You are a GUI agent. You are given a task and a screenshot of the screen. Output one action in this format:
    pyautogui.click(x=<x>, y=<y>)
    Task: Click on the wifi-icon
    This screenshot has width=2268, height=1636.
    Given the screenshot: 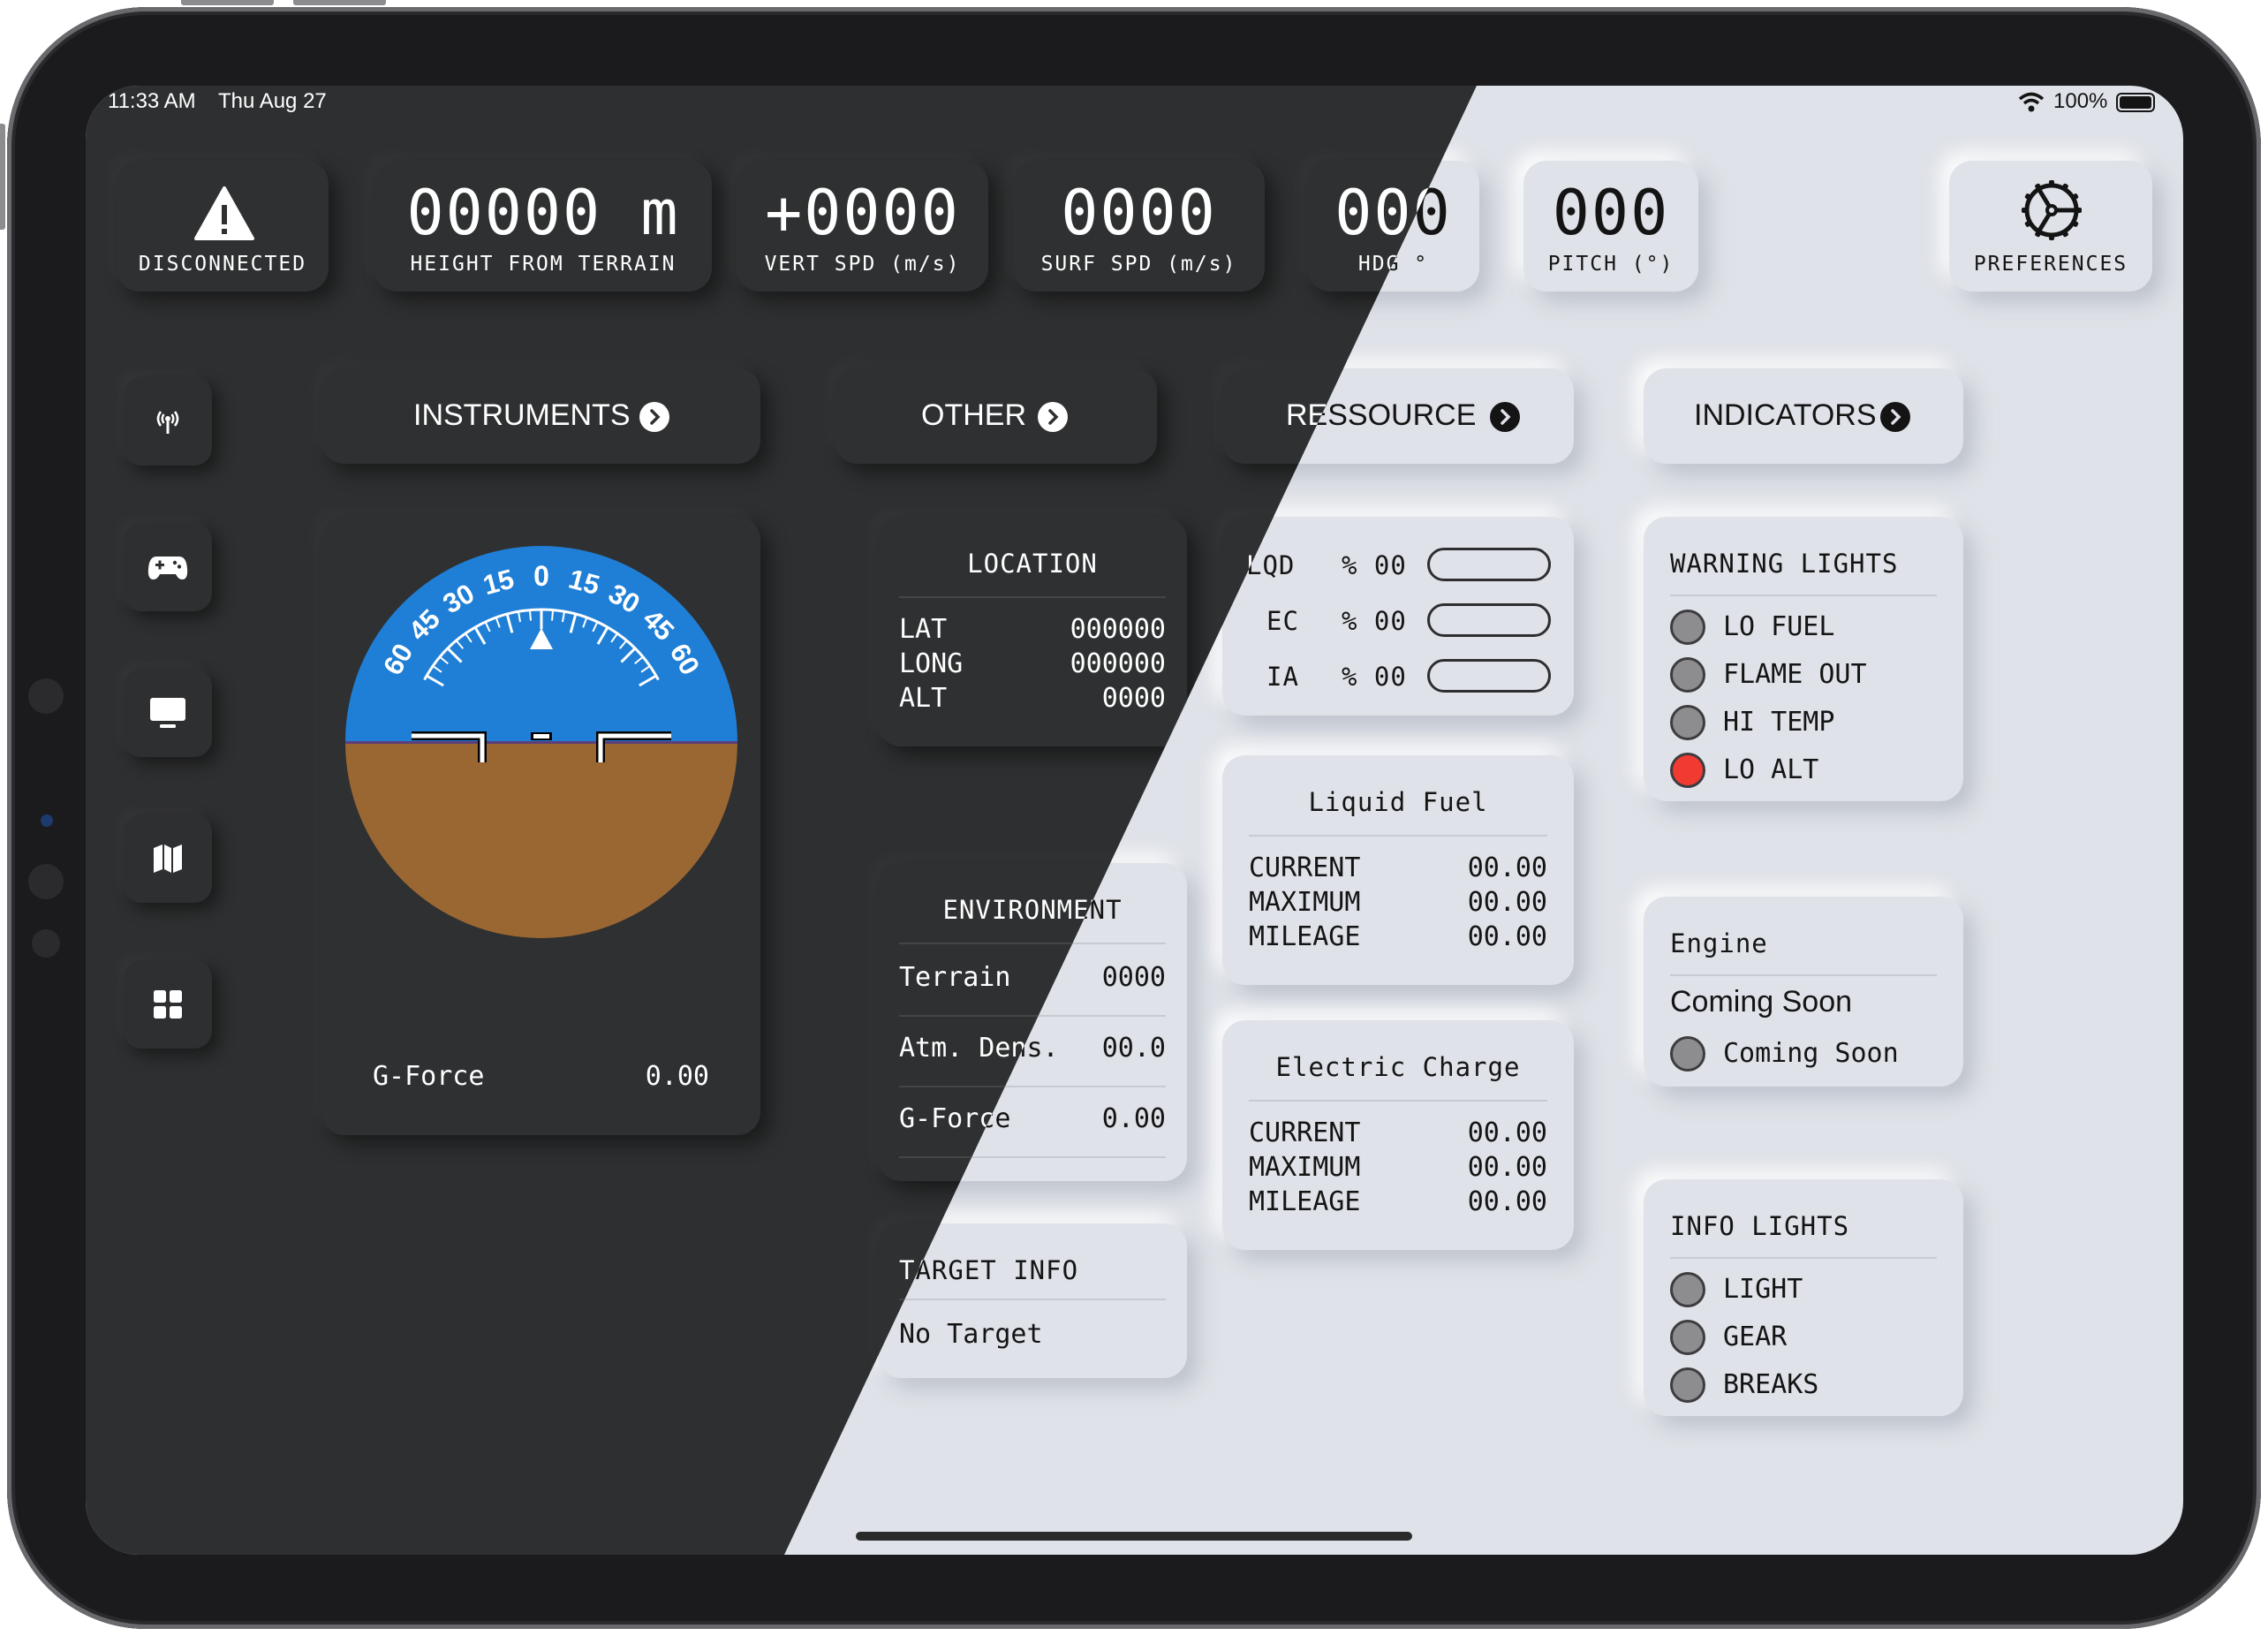 What is the action you would take?
    pyautogui.click(x=2032, y=102)
    